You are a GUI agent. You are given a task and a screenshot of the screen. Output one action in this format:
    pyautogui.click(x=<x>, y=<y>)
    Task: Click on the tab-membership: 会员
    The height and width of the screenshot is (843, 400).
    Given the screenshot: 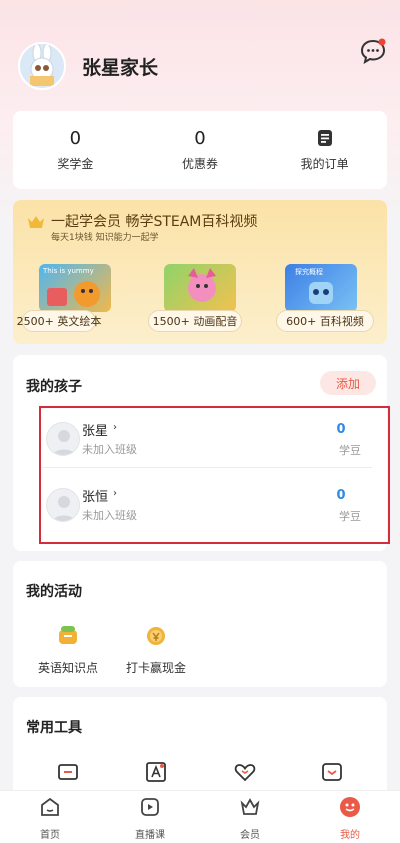 What is the action you would take?
    pyautogui.click(x=250, y=817)
    